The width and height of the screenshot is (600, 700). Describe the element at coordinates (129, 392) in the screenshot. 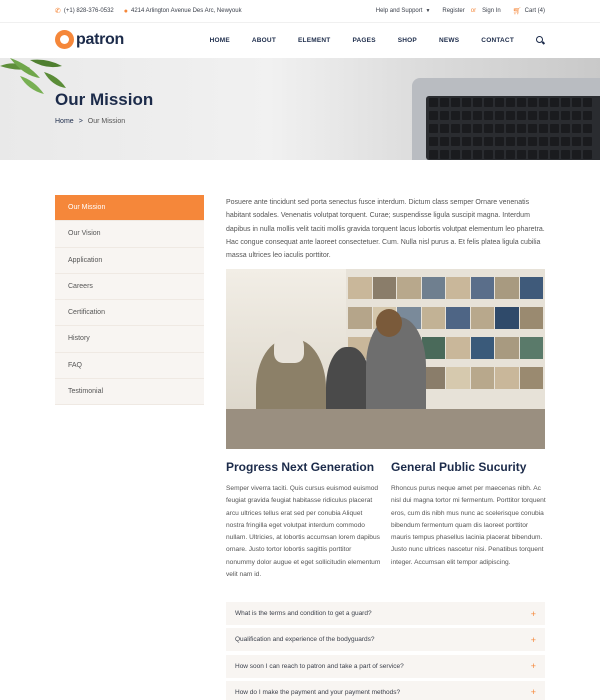

I see `sidebar-item-testimonial: Testimonial` at that location.